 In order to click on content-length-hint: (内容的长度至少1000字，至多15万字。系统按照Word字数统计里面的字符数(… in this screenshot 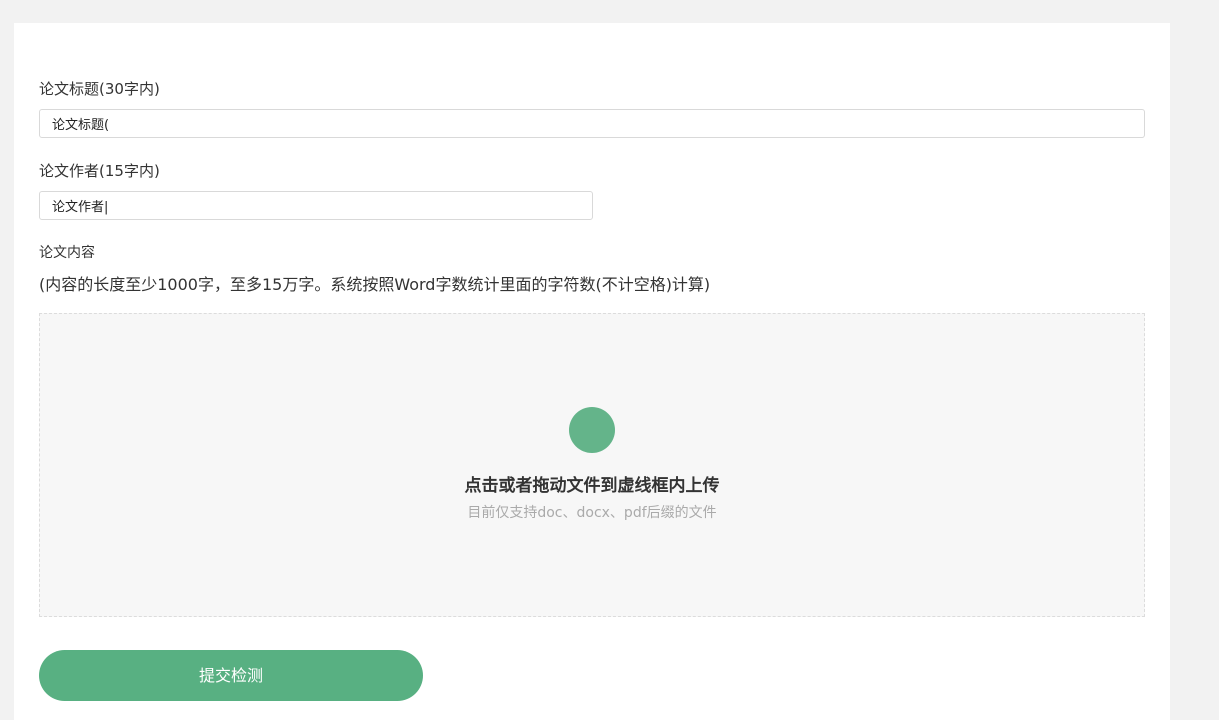, I will do `click(375, 284)`.